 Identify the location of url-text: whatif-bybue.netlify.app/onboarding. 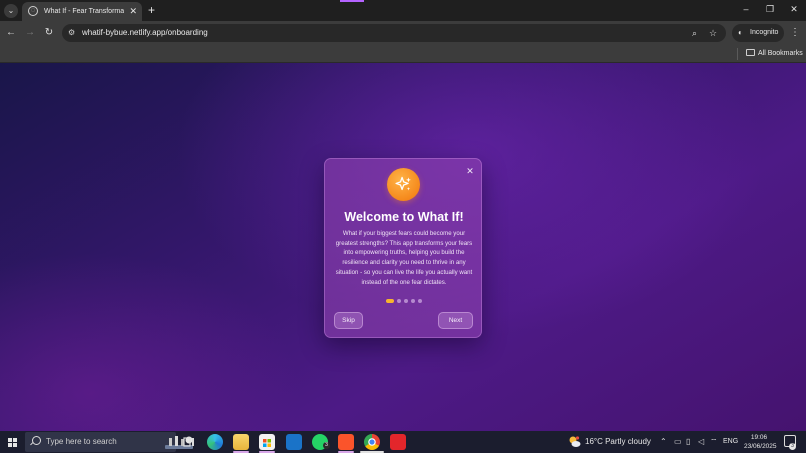
(145, 33).